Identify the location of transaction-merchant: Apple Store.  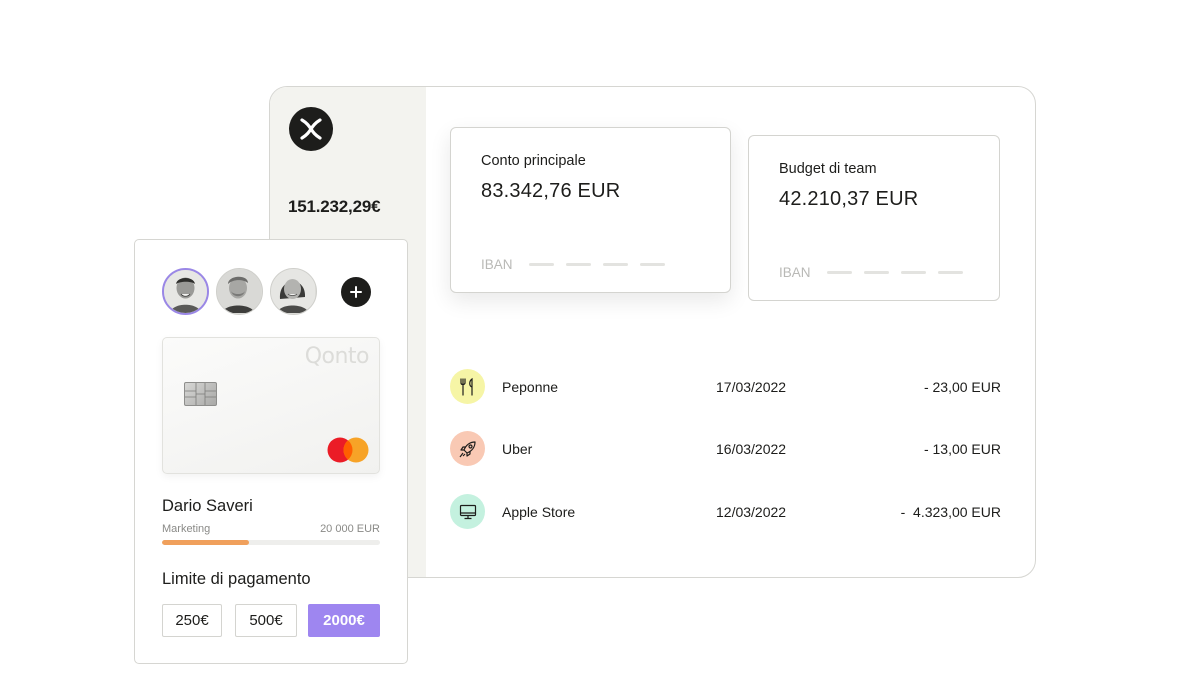
(539, 512).